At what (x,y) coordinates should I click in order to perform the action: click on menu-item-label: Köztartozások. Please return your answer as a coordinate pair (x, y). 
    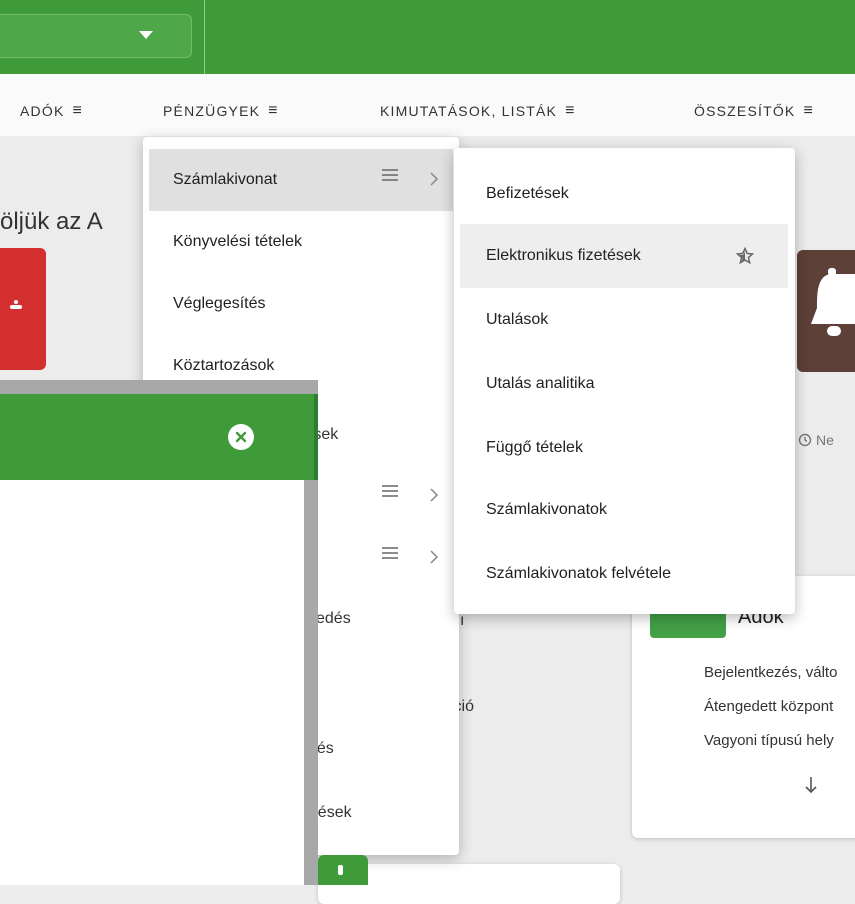
    Looking at the image, I should click on (224, 365).